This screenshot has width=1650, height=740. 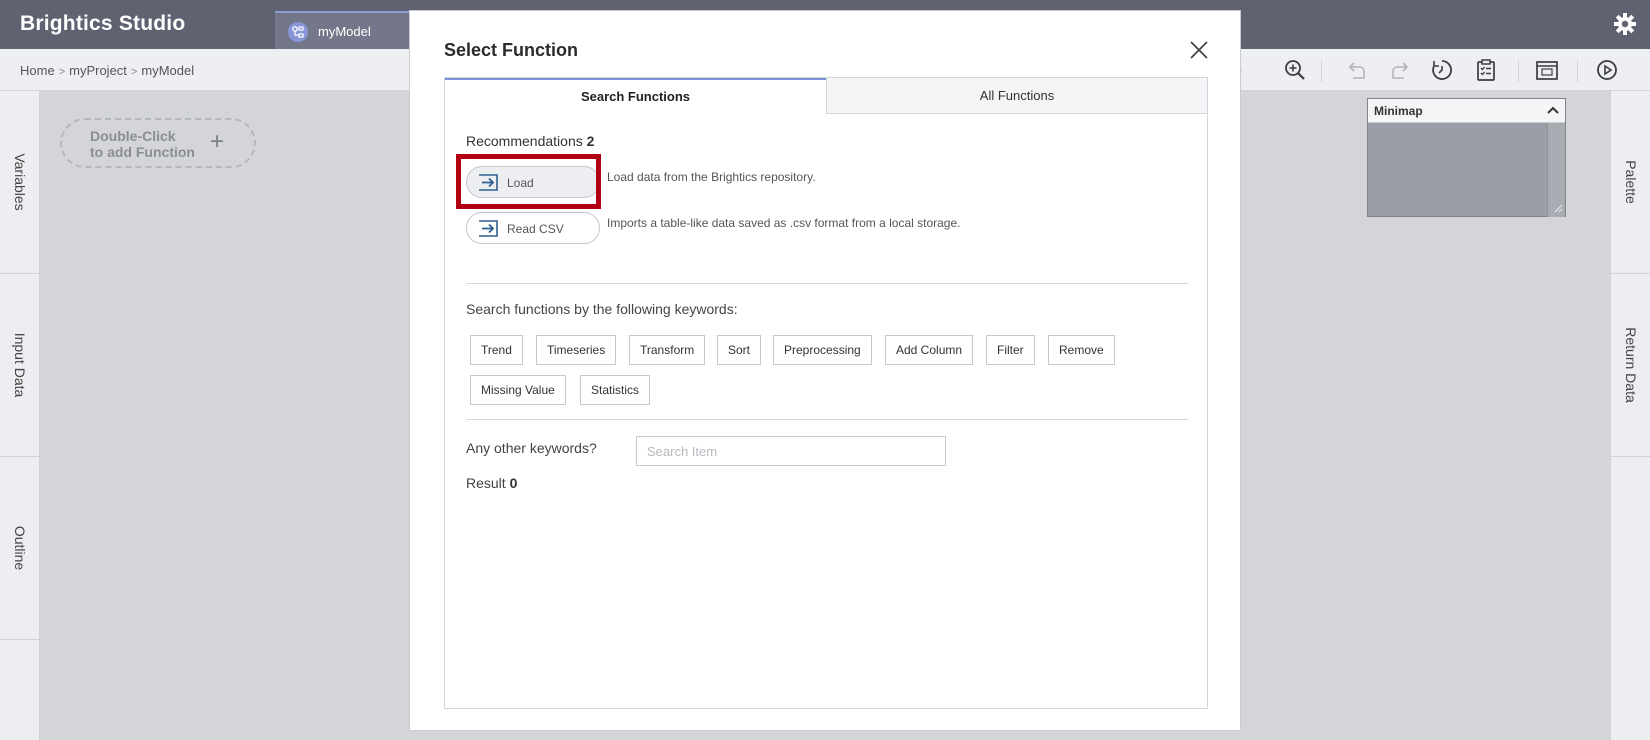 What do you see at coordinates (791, 451) in the screenshot?
I see `search-input` at bounding box center [791, 451].